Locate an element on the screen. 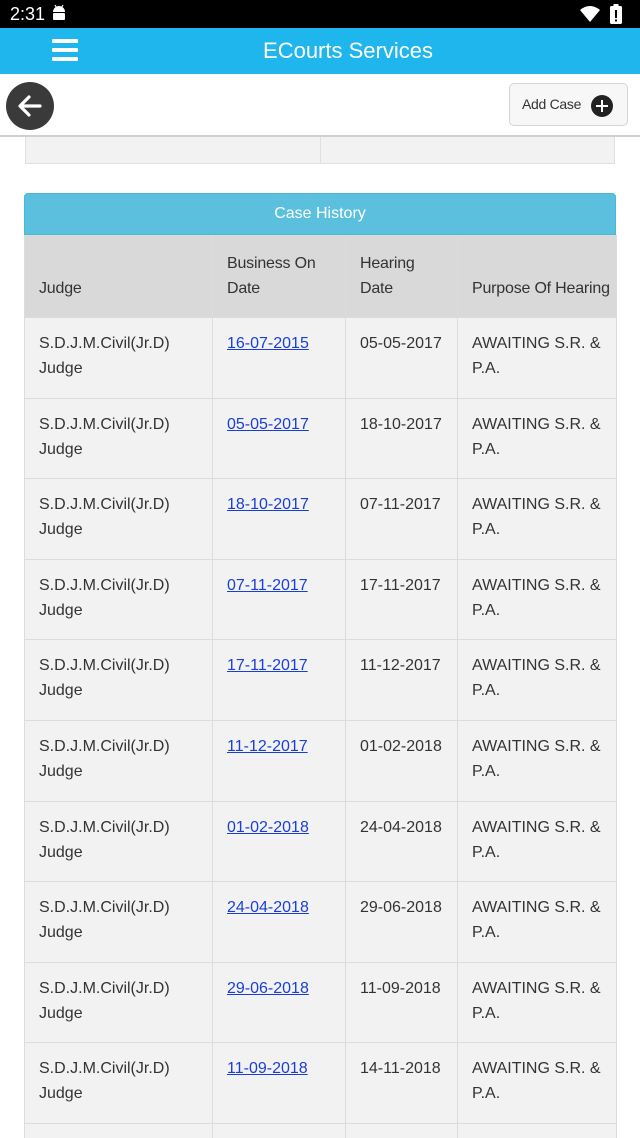 This screenshot has width=640, height=1138. business-date-link: 11-09-2018 is located at coordinates (267, 1068).